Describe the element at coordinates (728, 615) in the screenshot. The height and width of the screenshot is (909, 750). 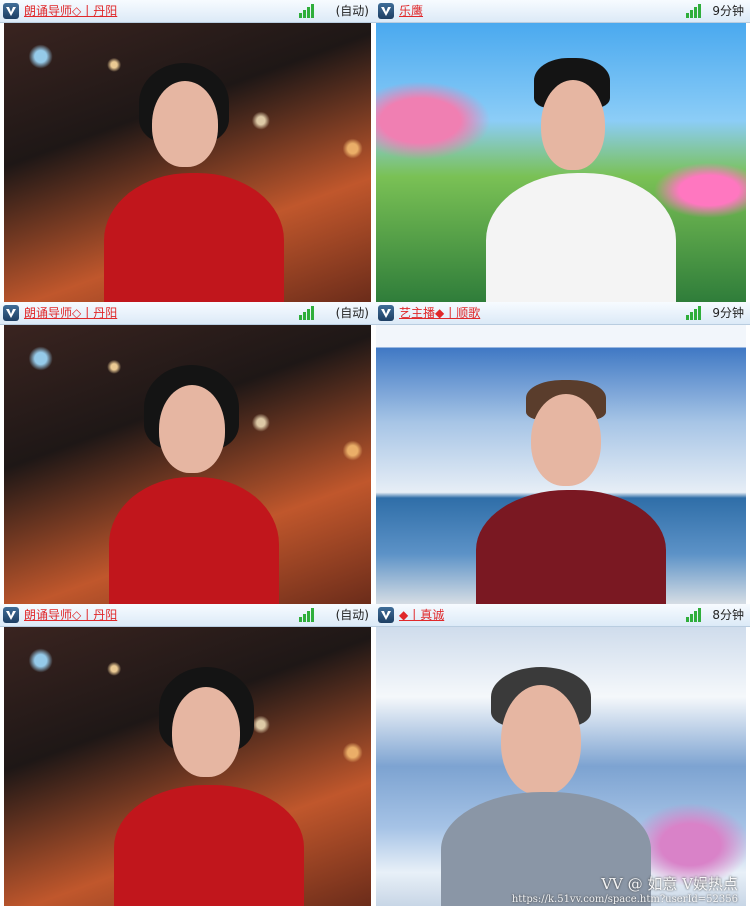
I see `status-text: 8分钟` at that location.